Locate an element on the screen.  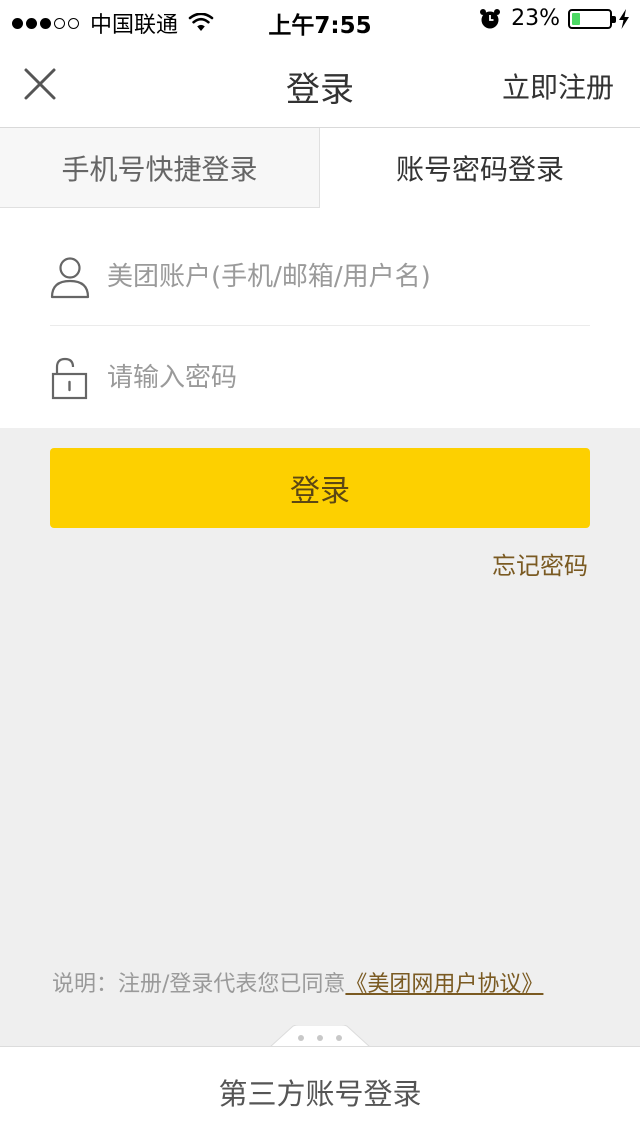
alarm-icon is located at coordinates (490, 18).